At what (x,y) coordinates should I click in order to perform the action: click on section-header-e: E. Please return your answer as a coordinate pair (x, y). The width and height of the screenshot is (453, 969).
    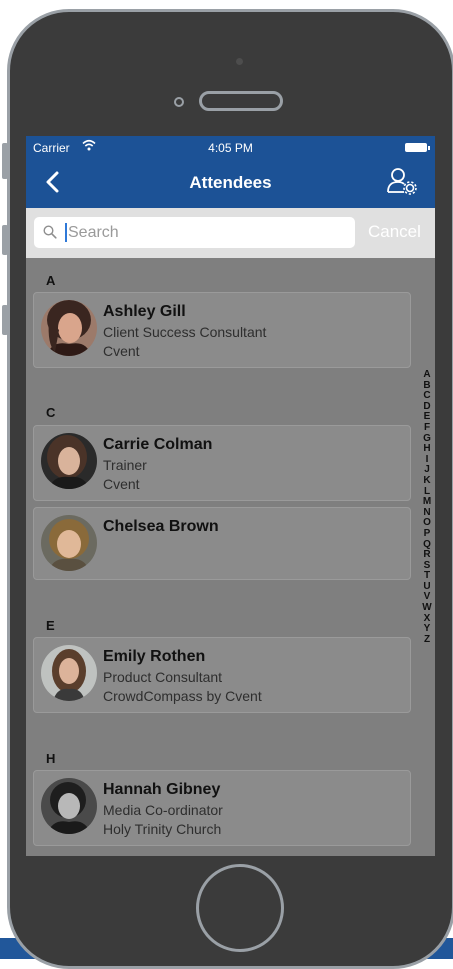
    Looking at the image, I should click on (50, 625).